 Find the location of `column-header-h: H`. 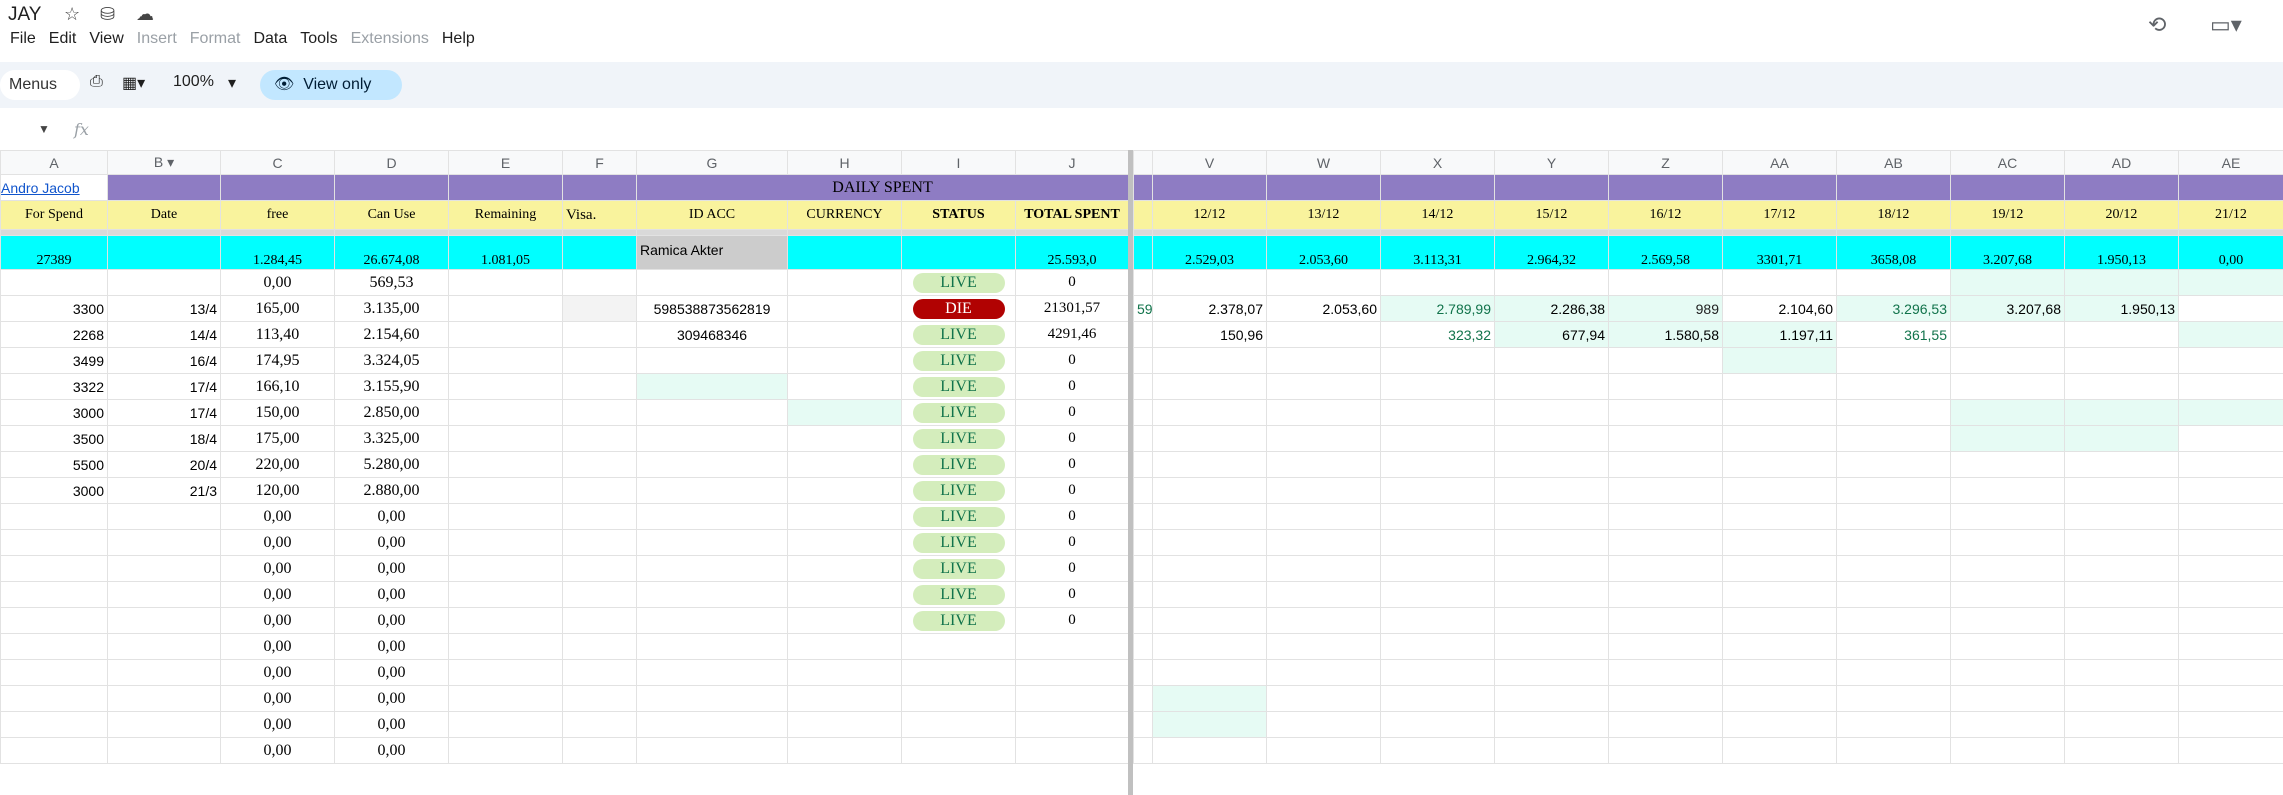

column-header-h: H is located at coordinates (844, 162).